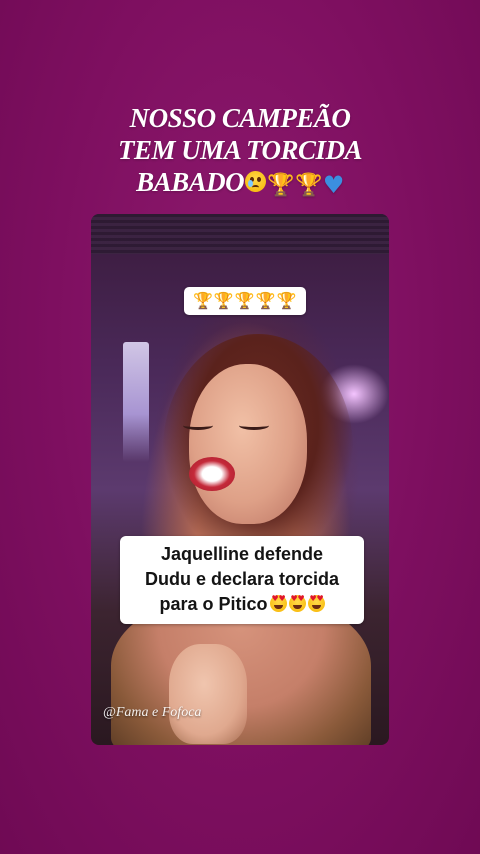 The height and width of the screenshot is (854, 480). What do you see at coordinates (256, 182) in the screenshot?
I see `pleading-face-with-tear-icon` at bounding box center [256, 182].